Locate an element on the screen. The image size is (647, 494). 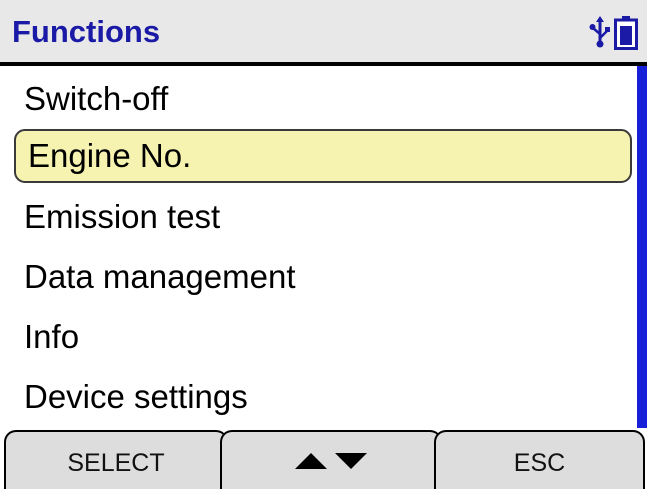
softkey-bar: SELECT ESC is located at coordinates (323, 459).